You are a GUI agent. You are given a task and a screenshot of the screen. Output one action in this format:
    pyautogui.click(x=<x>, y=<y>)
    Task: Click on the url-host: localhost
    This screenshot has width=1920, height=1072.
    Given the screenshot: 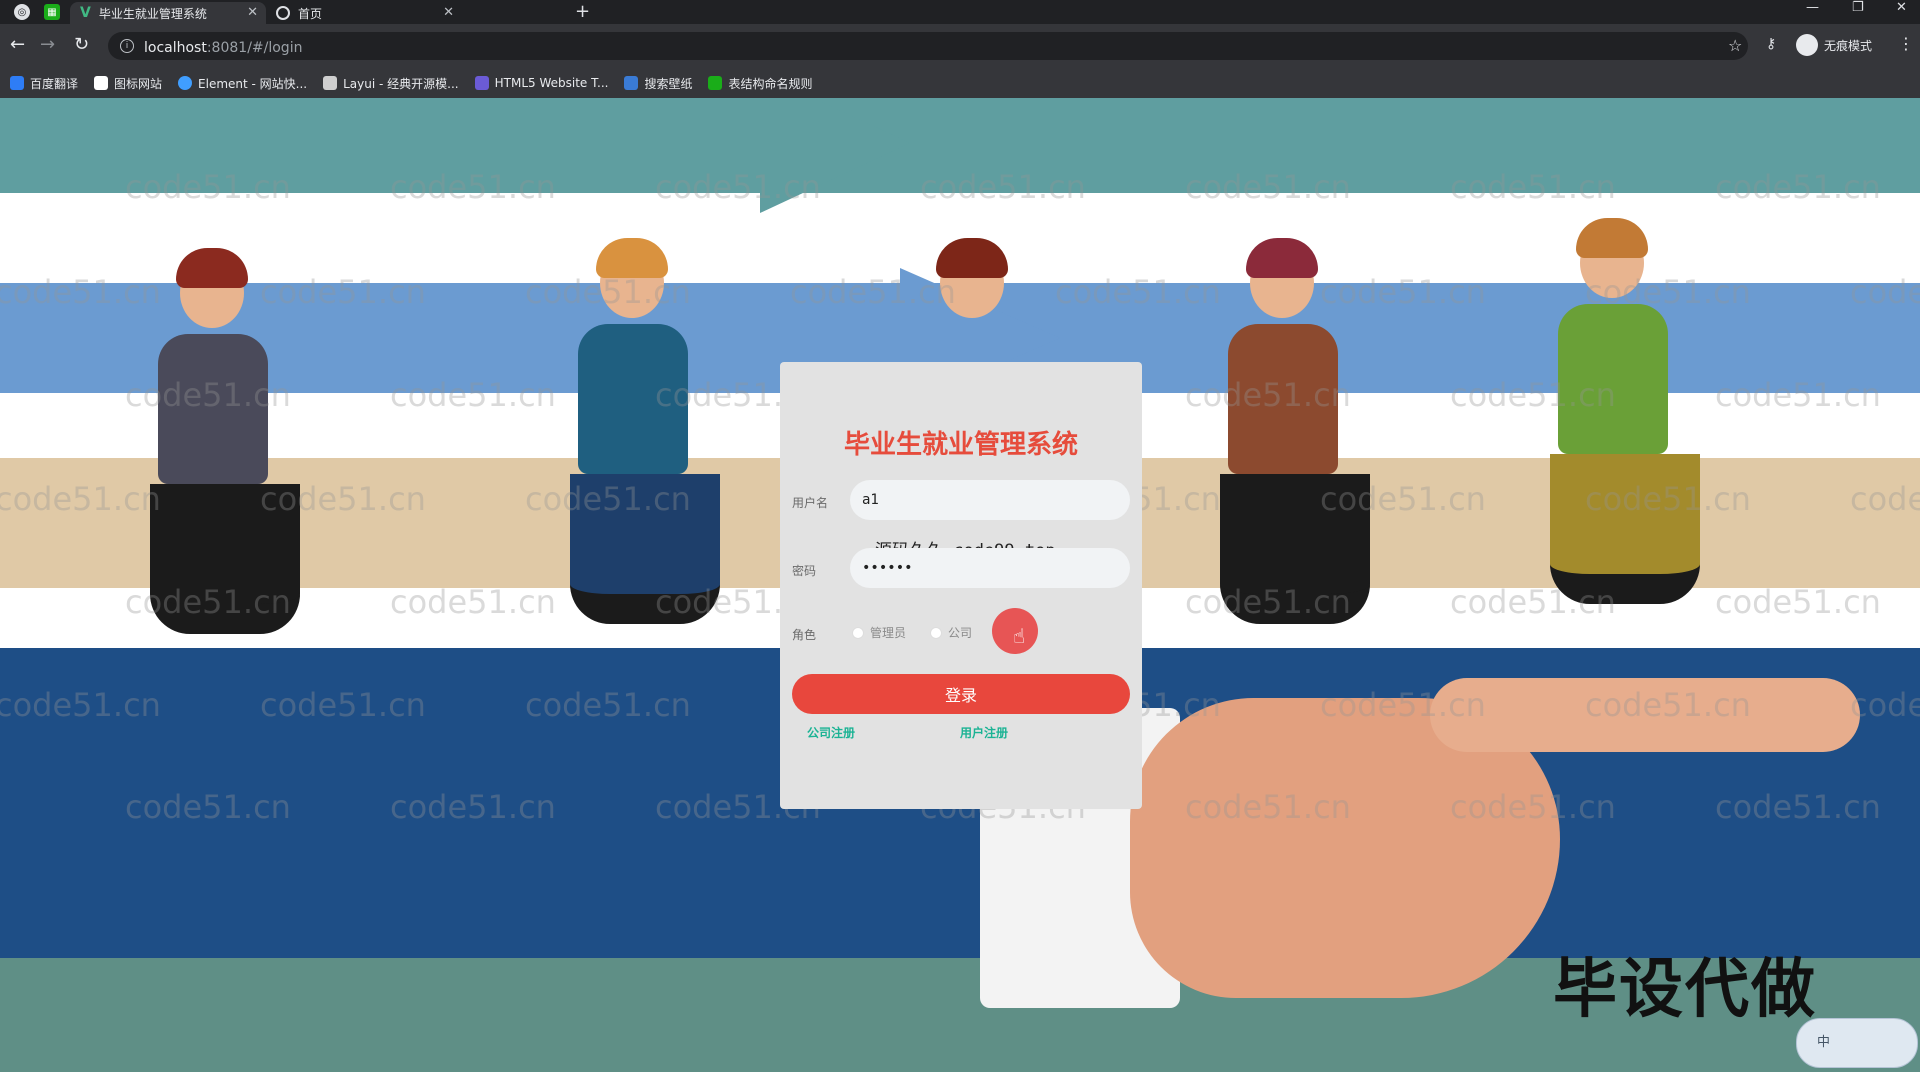 What is the action you would take?
    pyautogui.click(x=175, y=47)
    